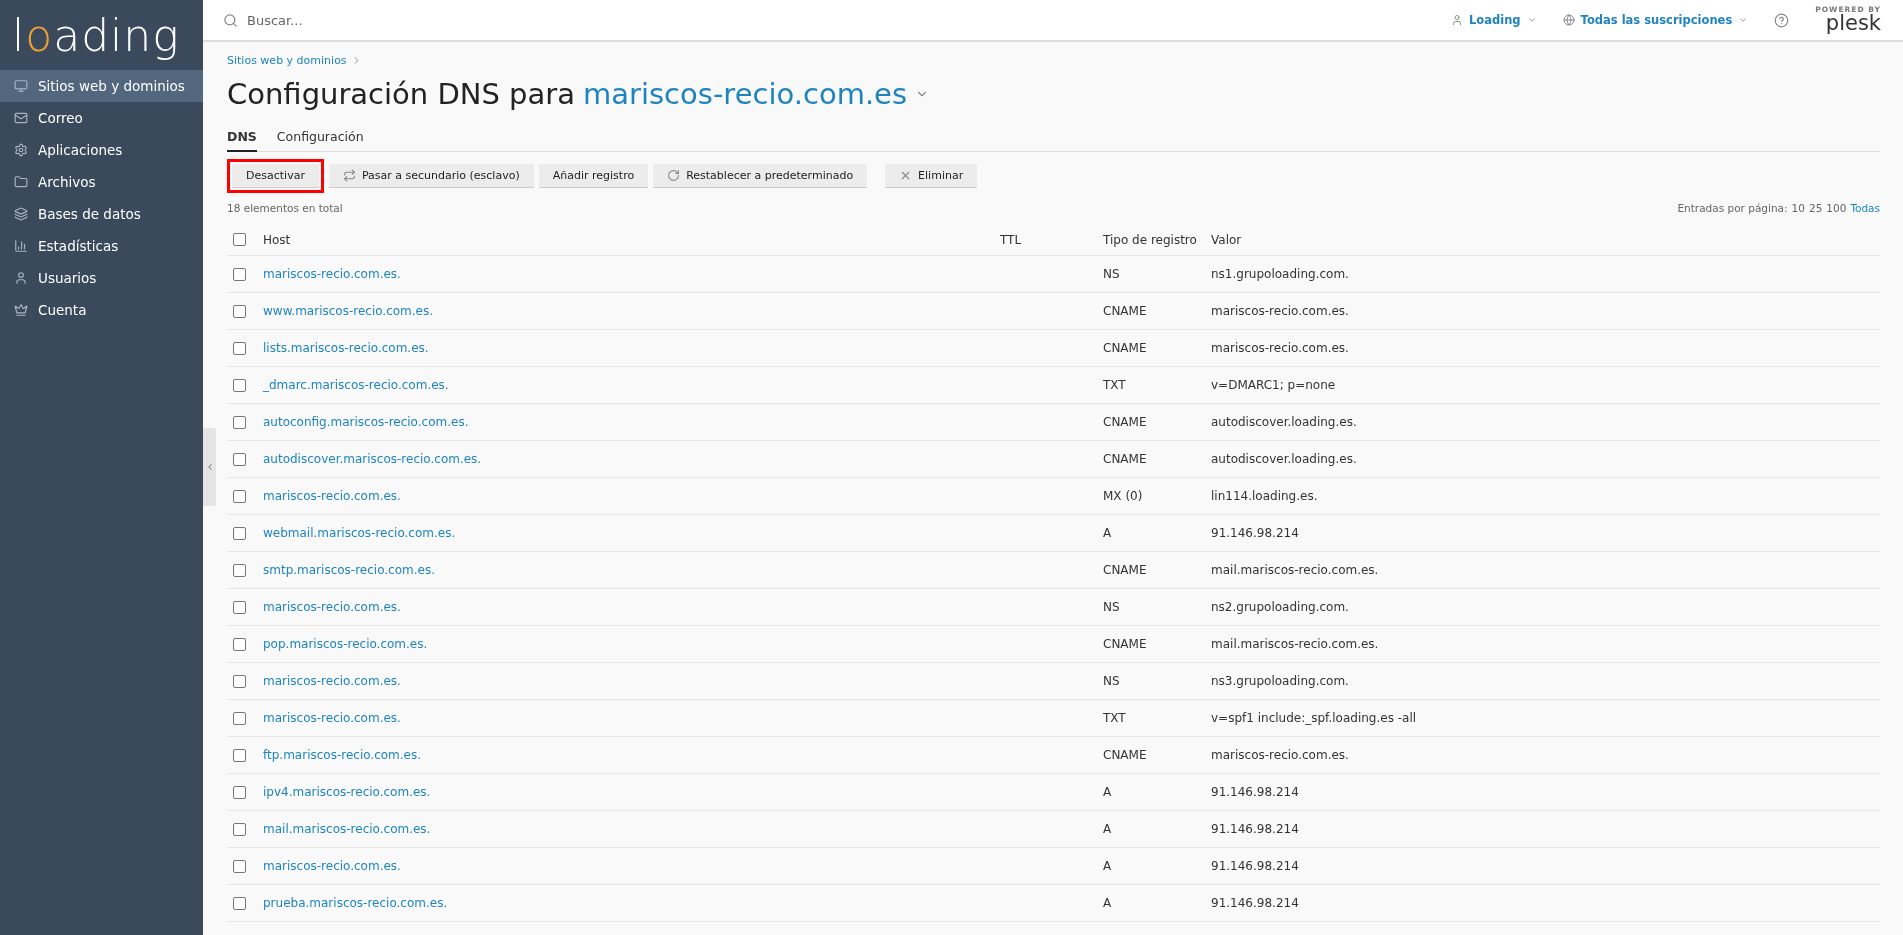 This screenshot has width=1903, height=935. I want to click on tab: DNS, so click(242, 138).